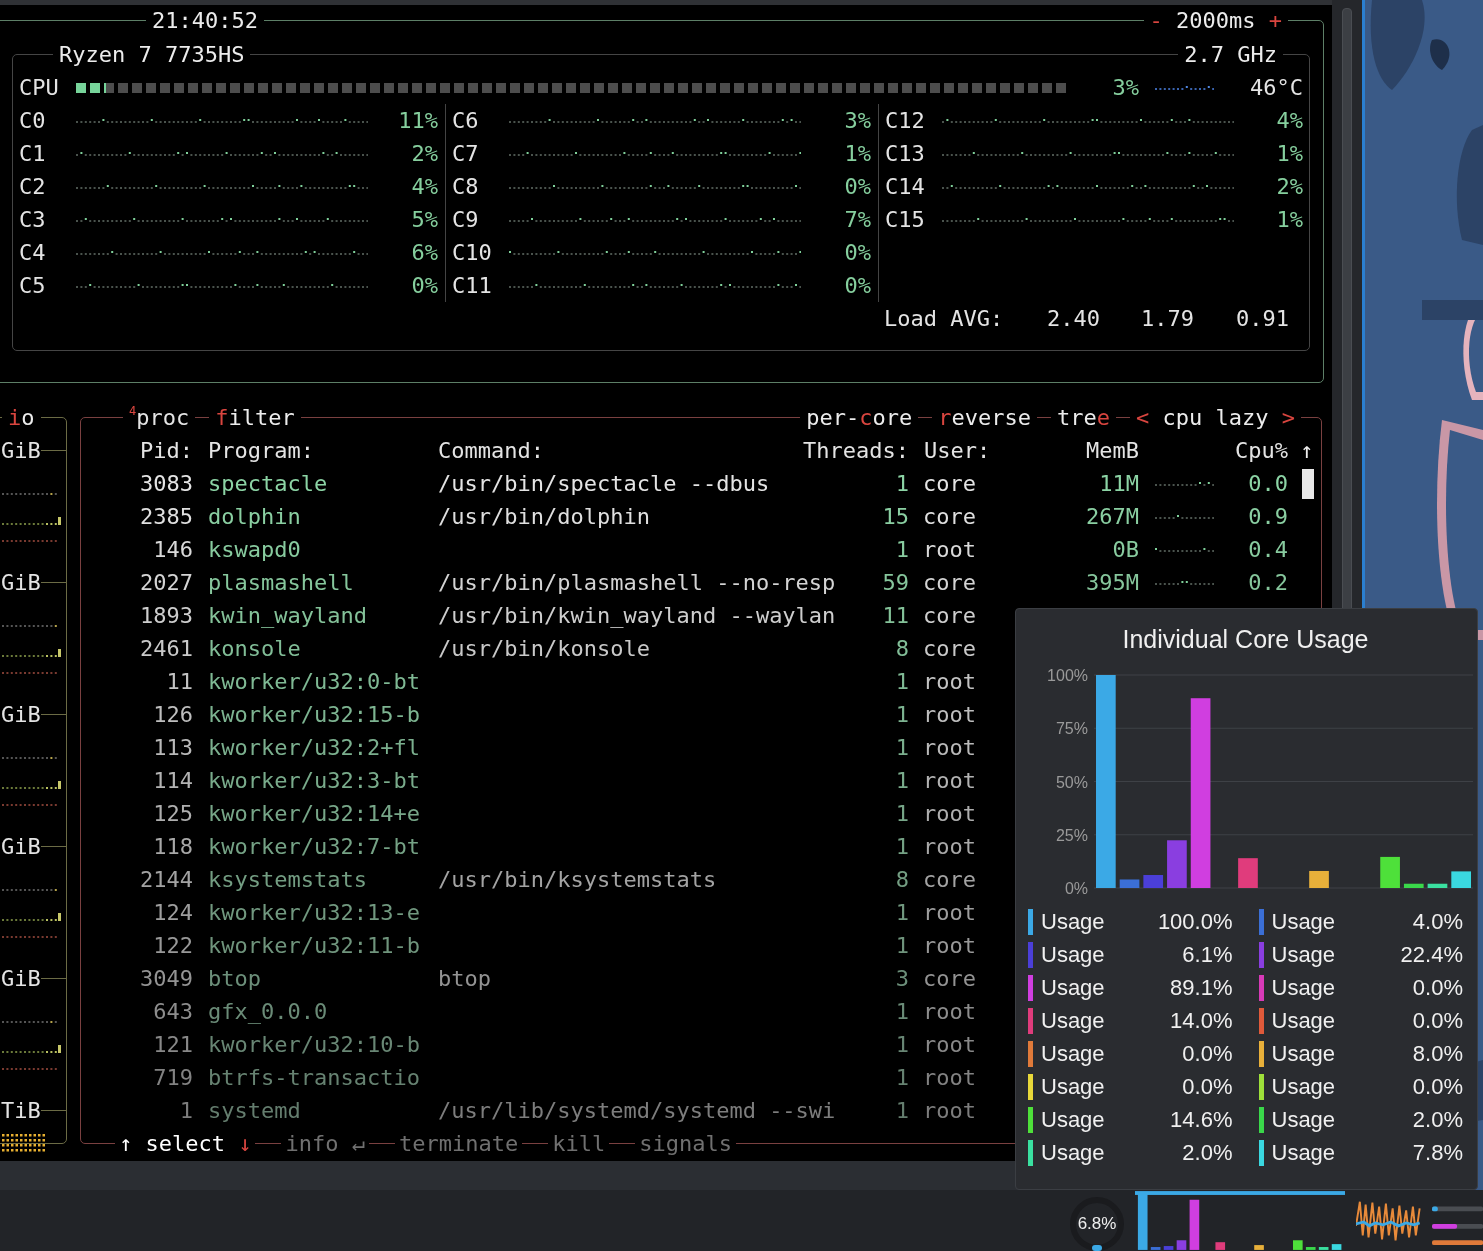 Image resolution: width=1483 pixels, height=1251 pixels. What do you see at coordinates (1071, 729) in the screenshot?
I see `y-tick-label: 75%` at bounding box center [1071, 729].